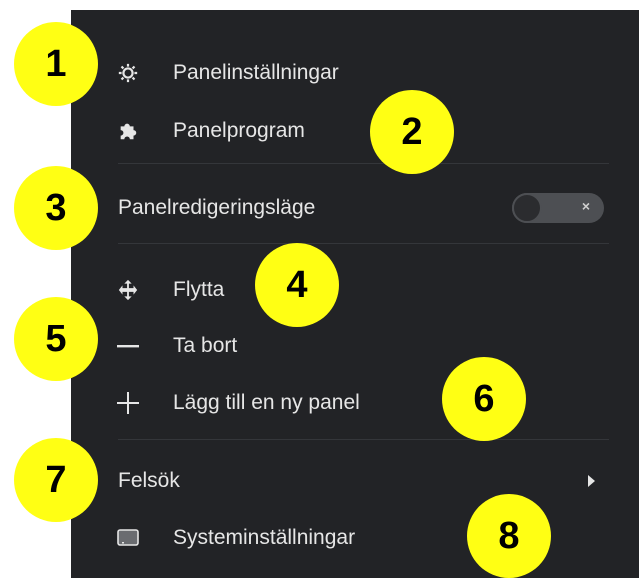 The width and height of the screenshot is (639, 578). Describe the element at coordinates (297, 285) in the screenshot. I see `callout-4: 4` at that location.